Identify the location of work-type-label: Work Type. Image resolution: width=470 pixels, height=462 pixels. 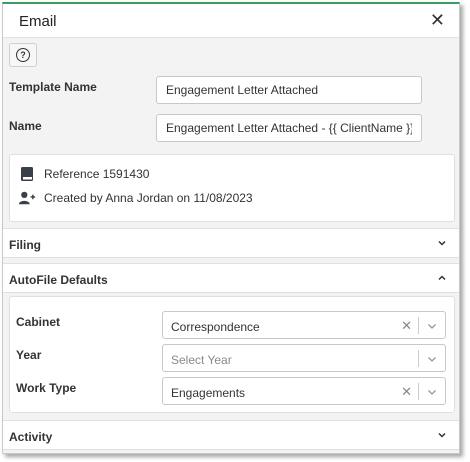
(46, 388).